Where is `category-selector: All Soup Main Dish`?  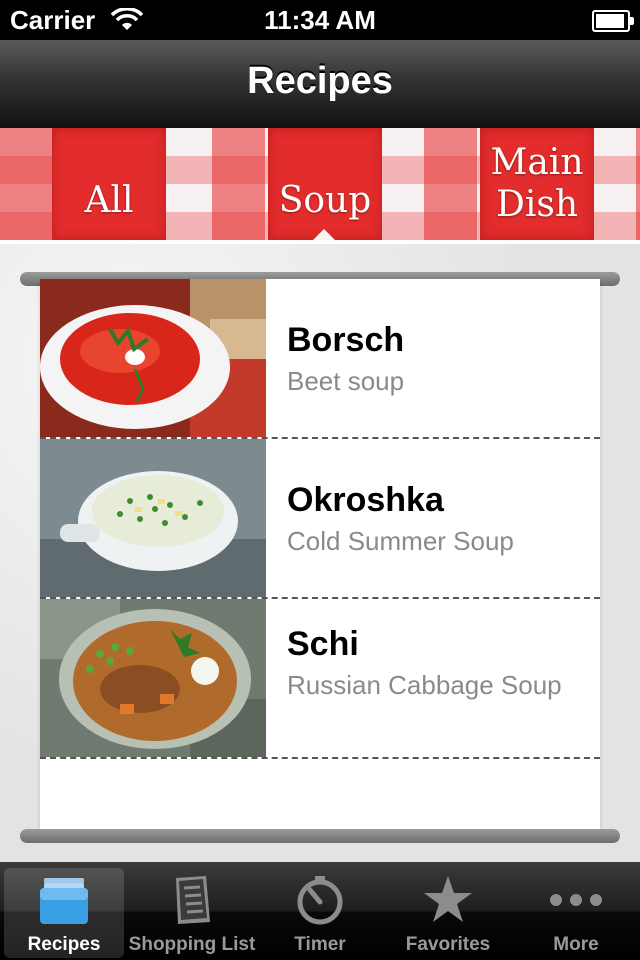 category-selector: All Soup Main Dish is located at coordinates (320, 185).